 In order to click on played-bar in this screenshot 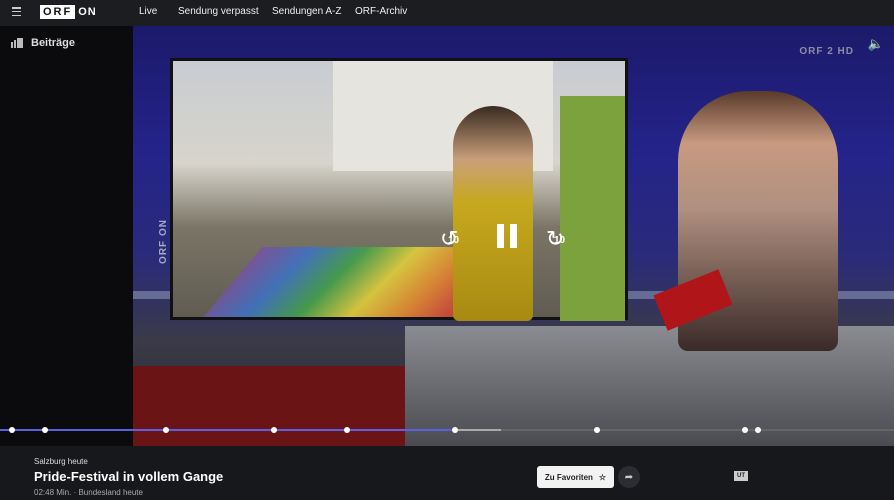, I will do `click(228, 430)`.